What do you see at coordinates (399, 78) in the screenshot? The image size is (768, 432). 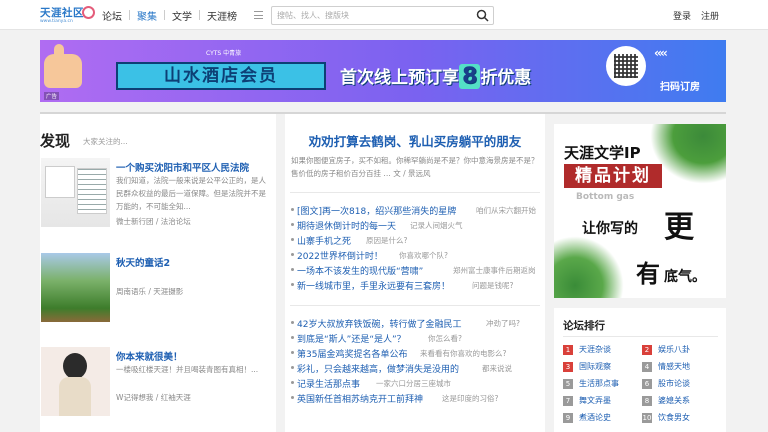 I see `banner-offer-prefix: 首次线上预订享` at bounding box center [399, 78].